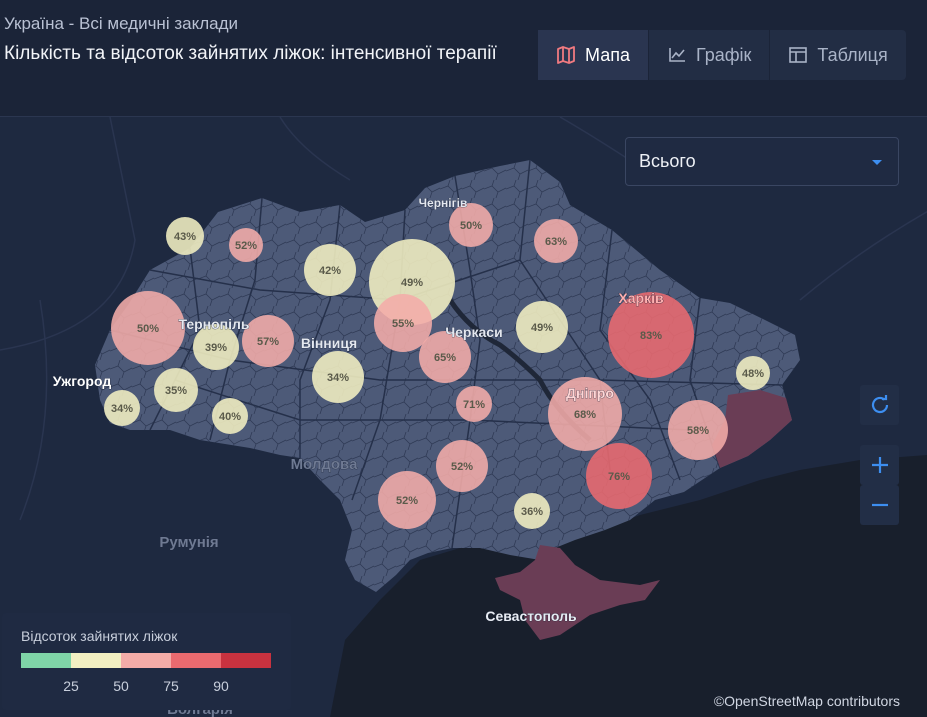 The width and height of the screenshot is (927, 717). What do you see at coordinates (185, 237) in the screenshot?
I see `region-bubble-label: 43%` at bounding box center [185, 237].